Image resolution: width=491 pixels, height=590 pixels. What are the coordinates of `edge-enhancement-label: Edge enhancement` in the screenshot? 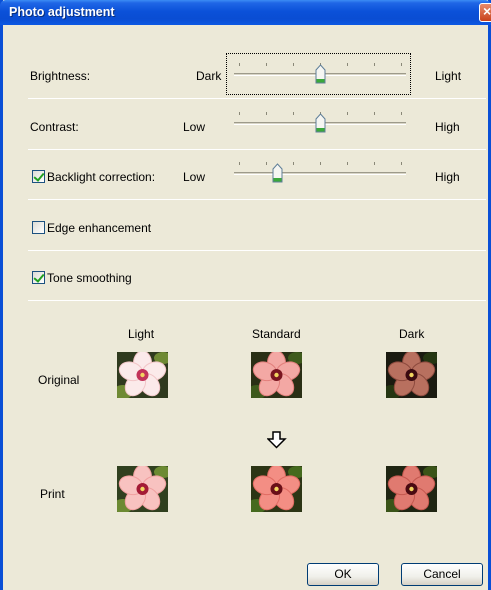 It's located at (99, 228).